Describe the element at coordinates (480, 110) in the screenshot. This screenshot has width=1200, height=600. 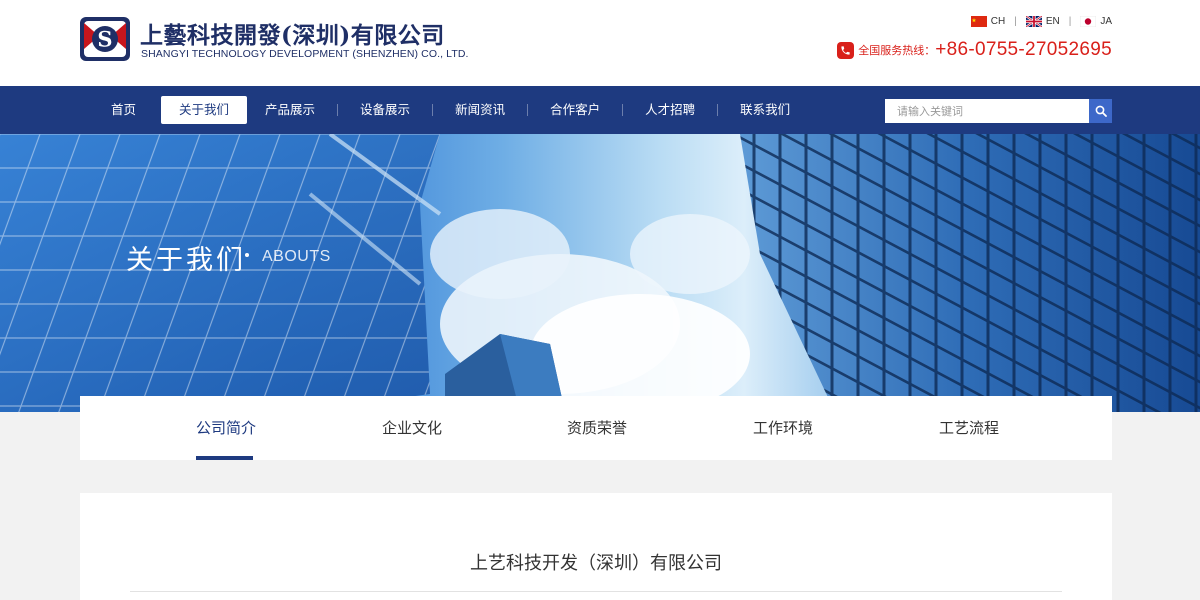
I see `nav-item-news: 新闻资讯` at that location.